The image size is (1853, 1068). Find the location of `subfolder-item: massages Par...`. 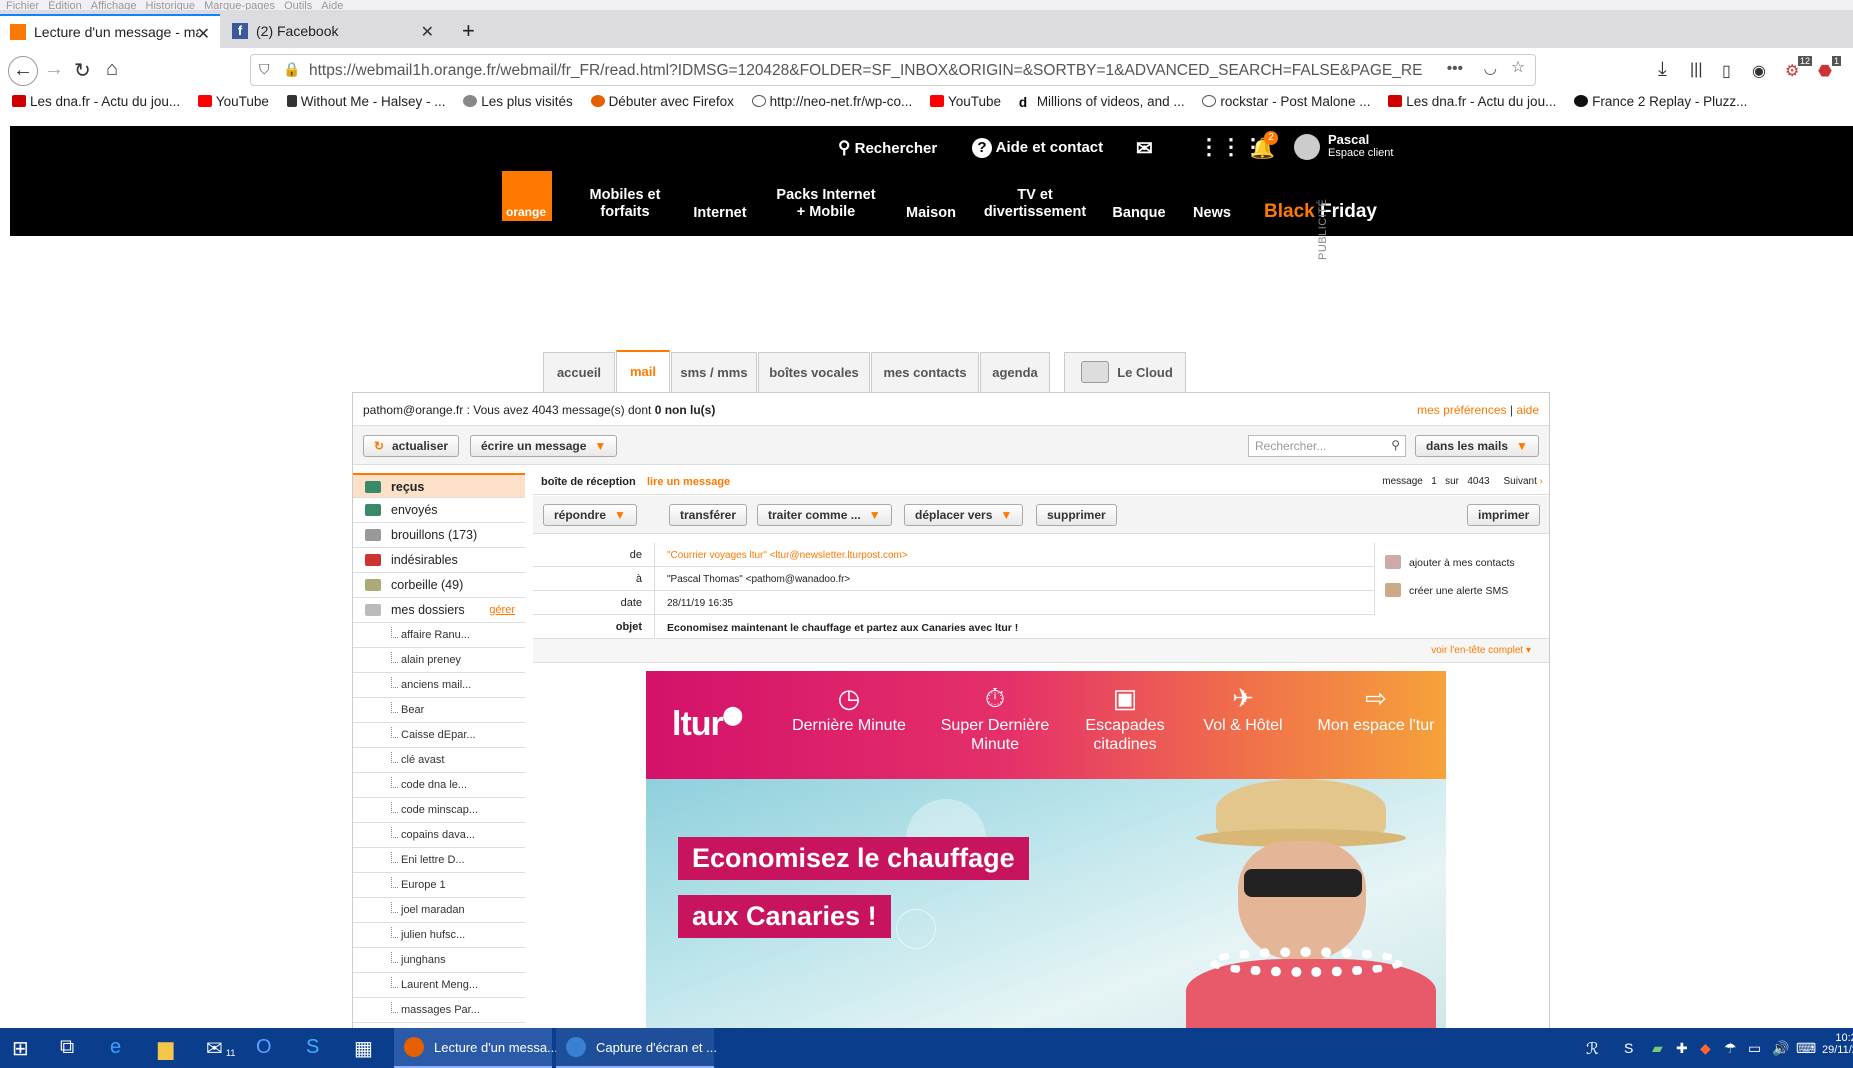

subfolder-item: massages Par... is located at coordinates (439, 1010).